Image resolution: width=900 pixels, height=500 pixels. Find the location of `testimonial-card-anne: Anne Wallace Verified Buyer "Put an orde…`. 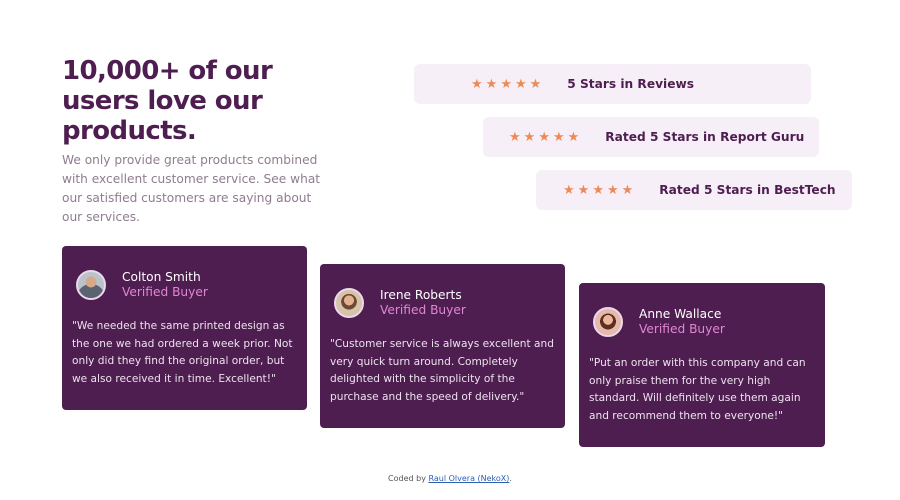

testimonial-card-anne: Anne Wallace Verified Buyer "Put an orde… is located at coordinates (702, 365).